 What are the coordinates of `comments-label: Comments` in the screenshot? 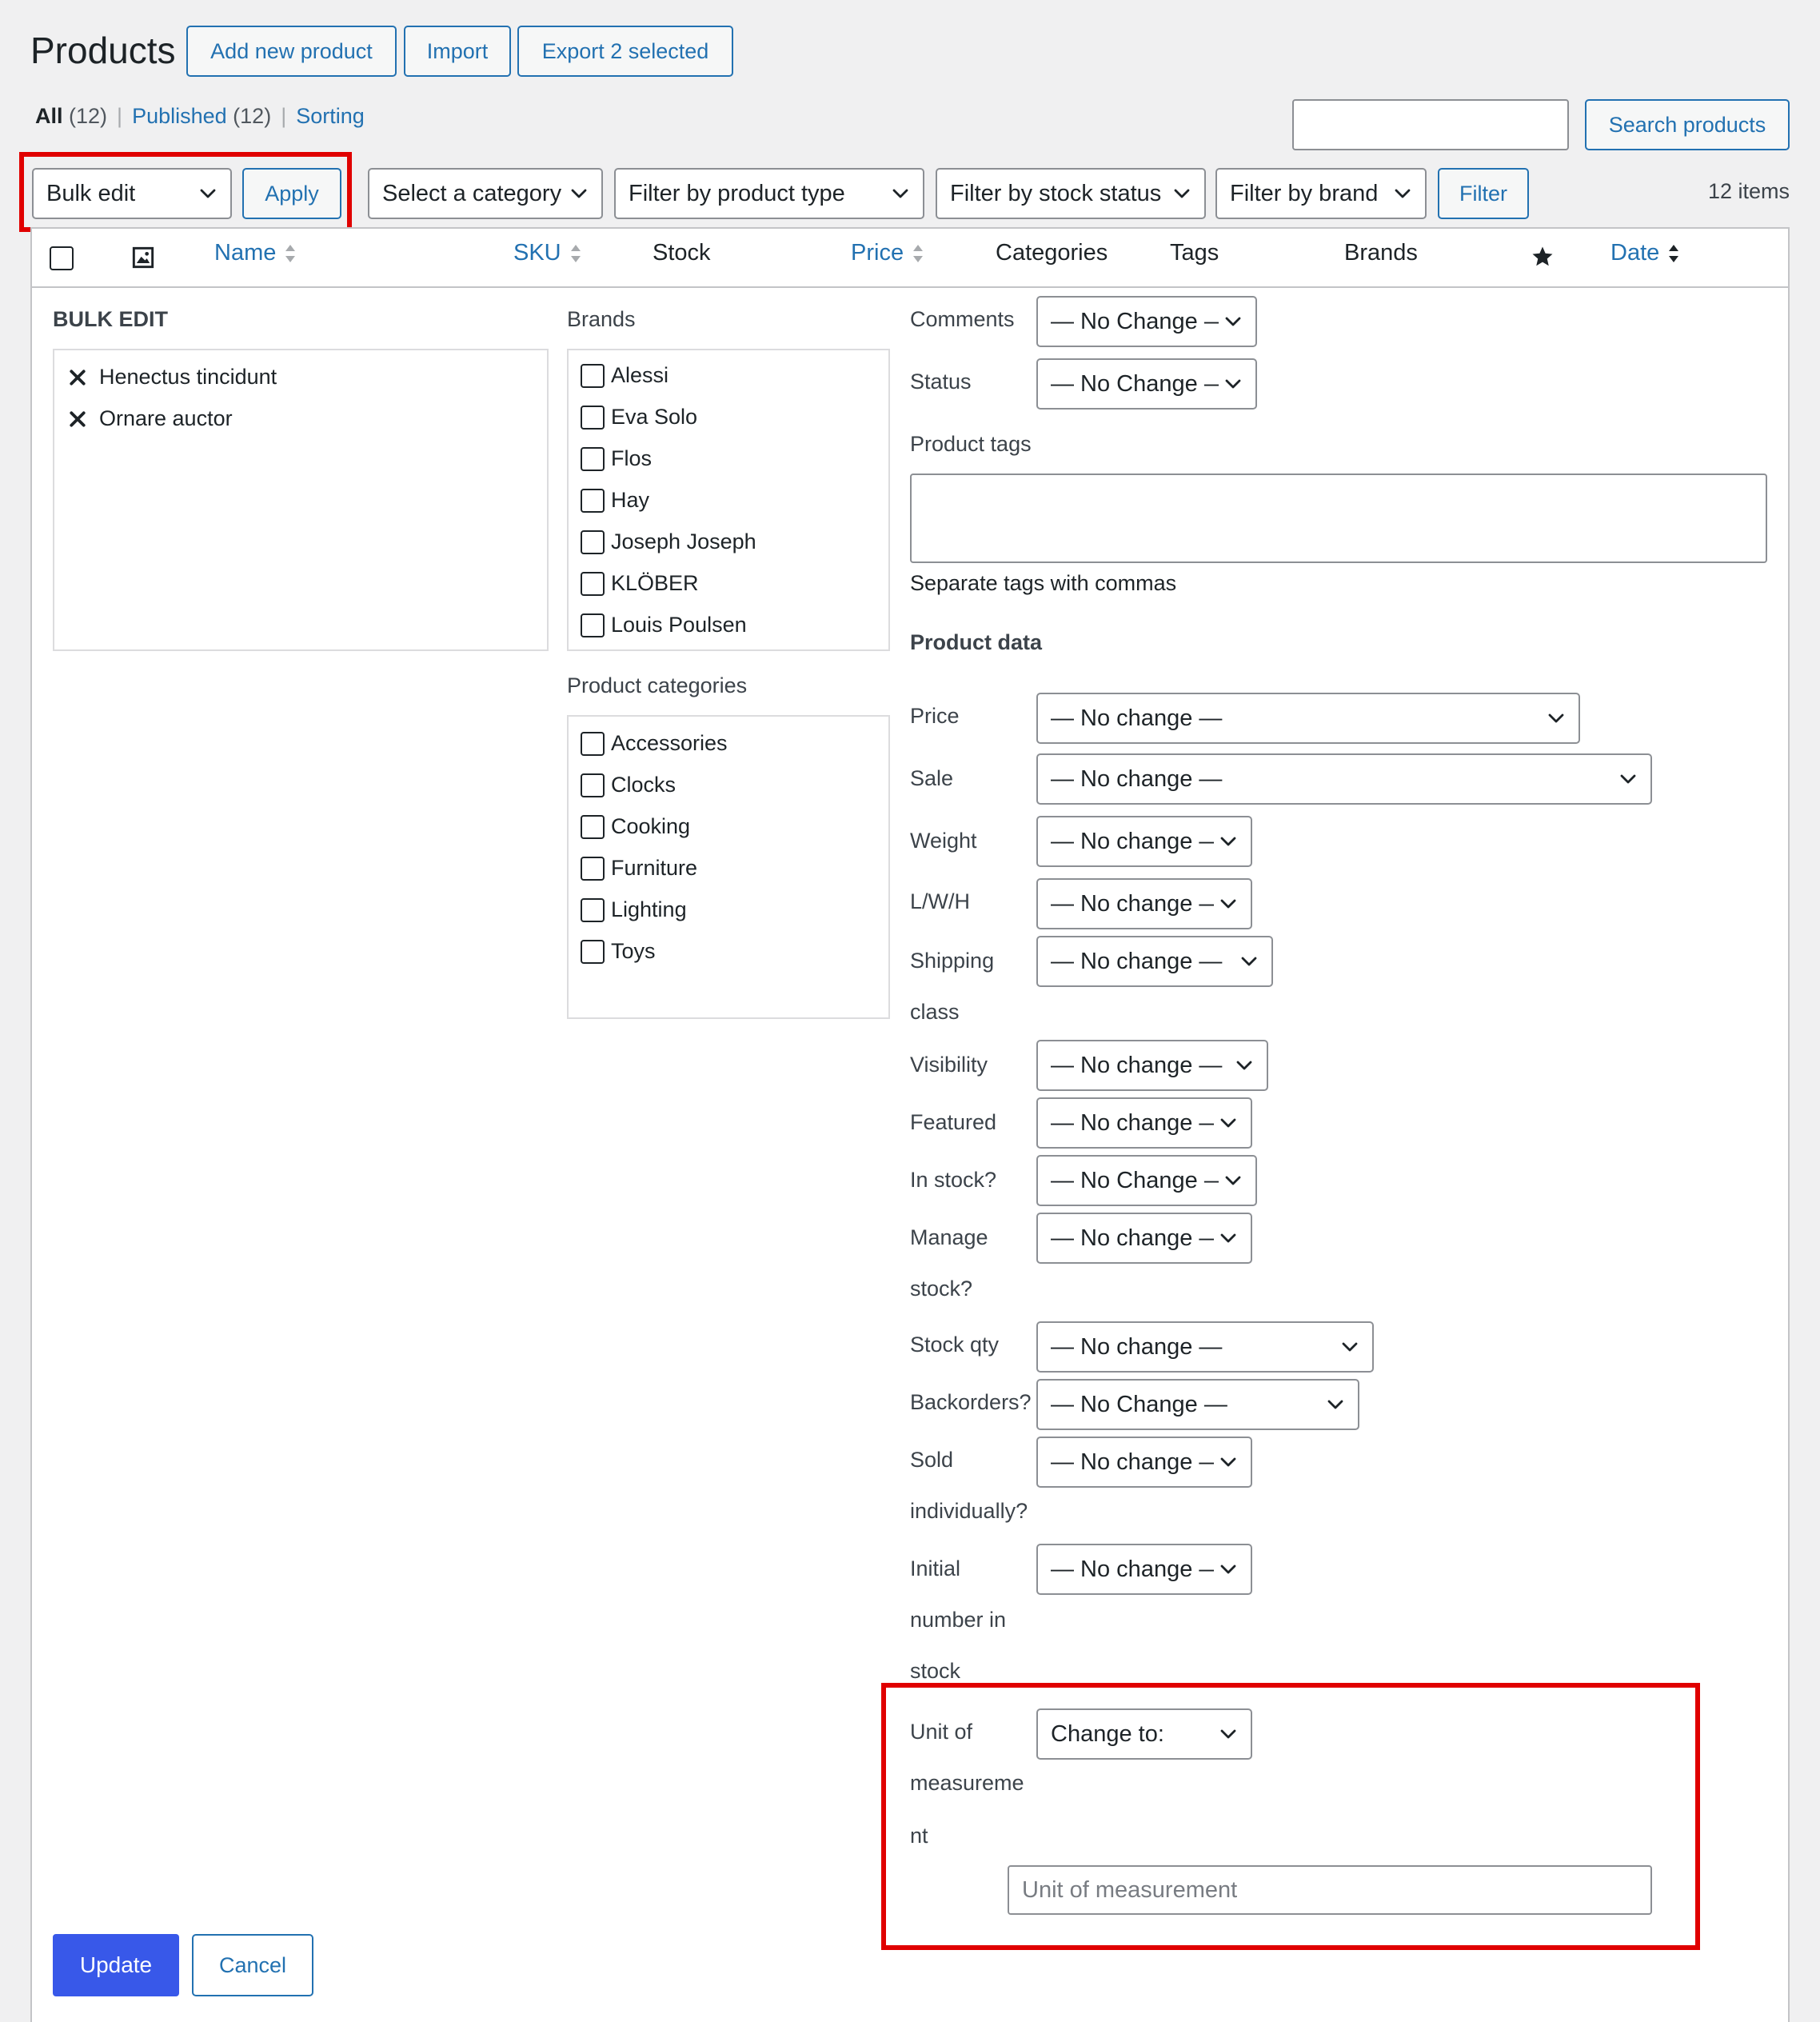 It's located at (962, 319).